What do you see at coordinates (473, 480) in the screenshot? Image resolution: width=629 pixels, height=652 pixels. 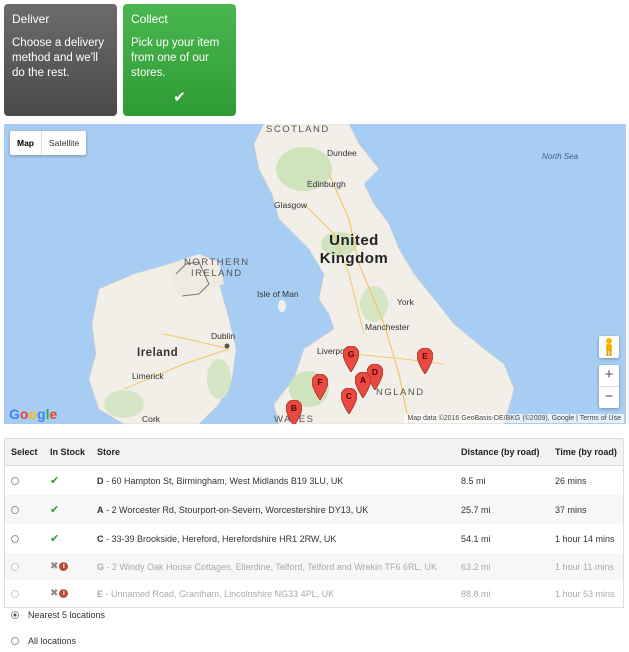 I see `store-distance: 8.5 mi` at bounding box center [473, 480].